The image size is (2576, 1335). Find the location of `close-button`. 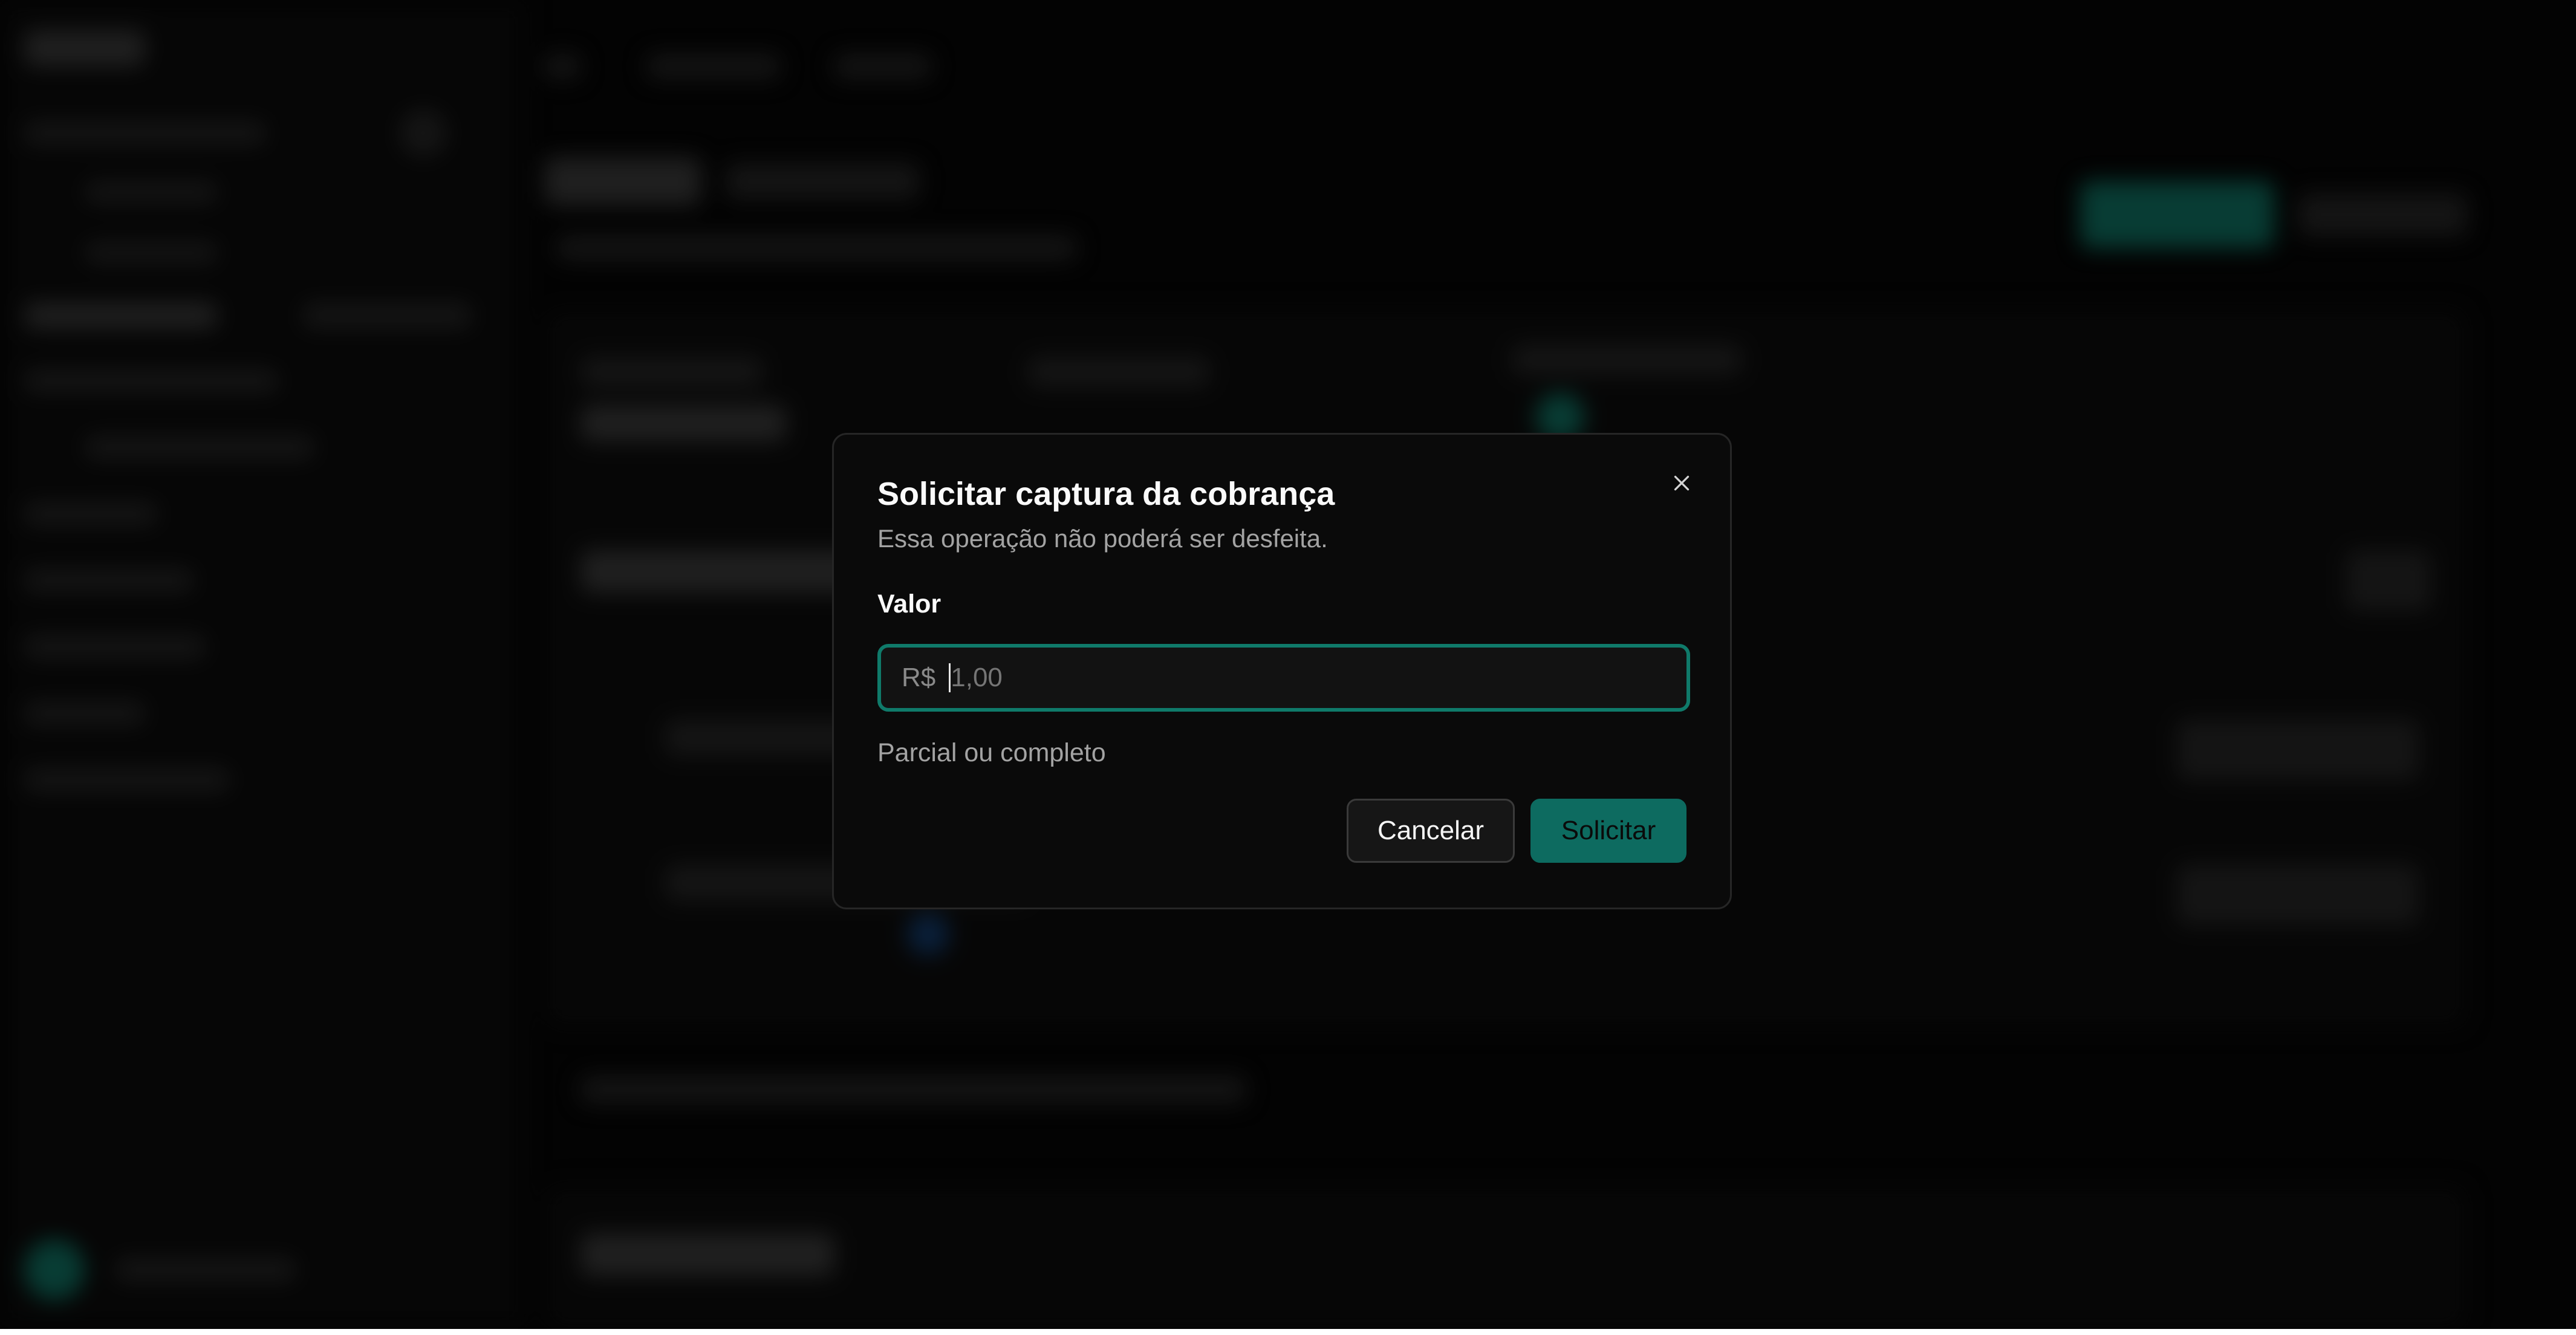

close-button is located at coordinates (1682, 483).